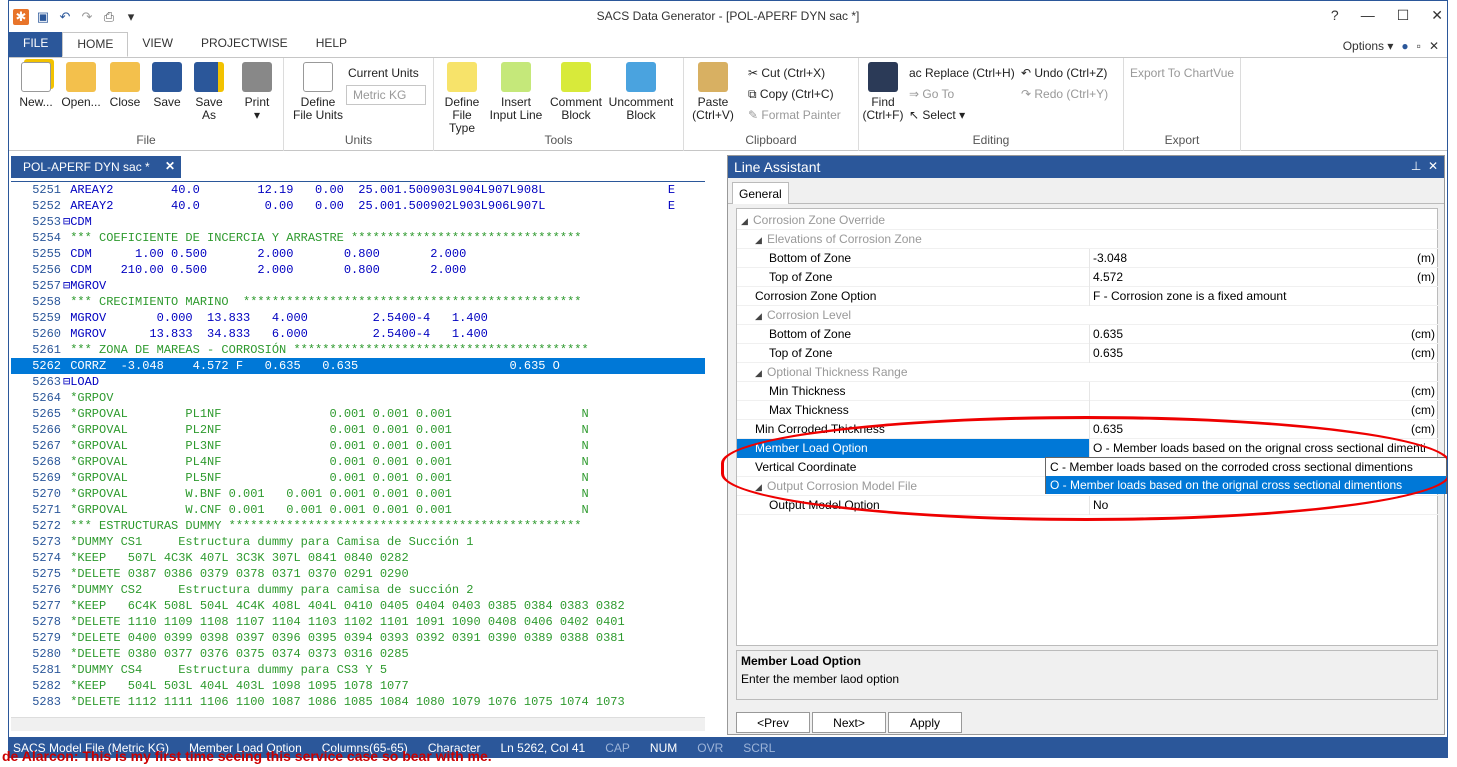  What do you see at coordinates (1368, 15) in the screenshot?
I see `minimize-button: —` at bounding box center [1368, 15].